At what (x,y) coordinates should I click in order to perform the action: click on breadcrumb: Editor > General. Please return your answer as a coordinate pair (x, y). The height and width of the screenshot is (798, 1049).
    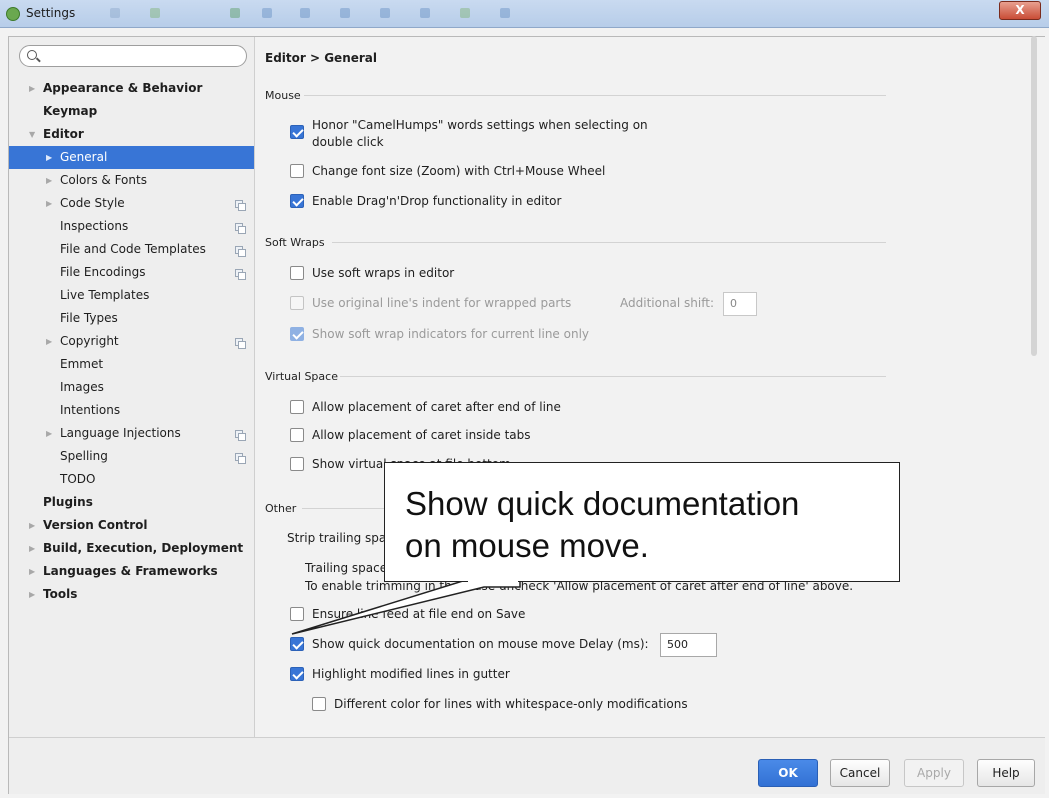
    Looking at the image, I should click on (321, 58).